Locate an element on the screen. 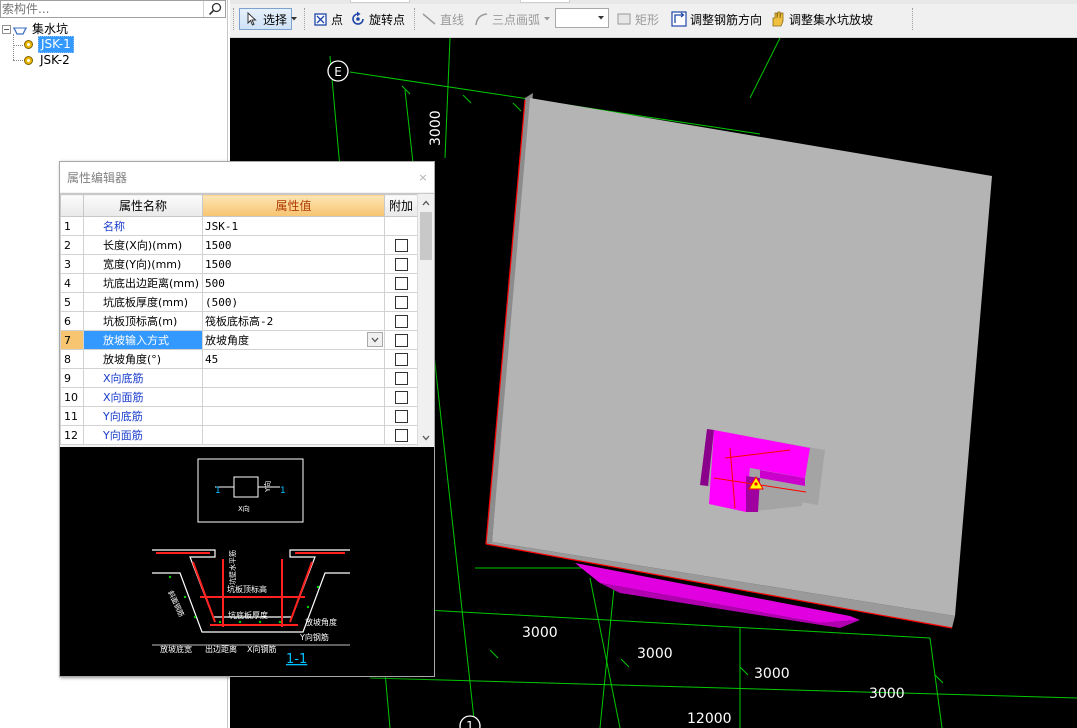 Image resolution: width=1077 pixels, height=728 pixels. close-icon: × is located at coordinates (423, 177).